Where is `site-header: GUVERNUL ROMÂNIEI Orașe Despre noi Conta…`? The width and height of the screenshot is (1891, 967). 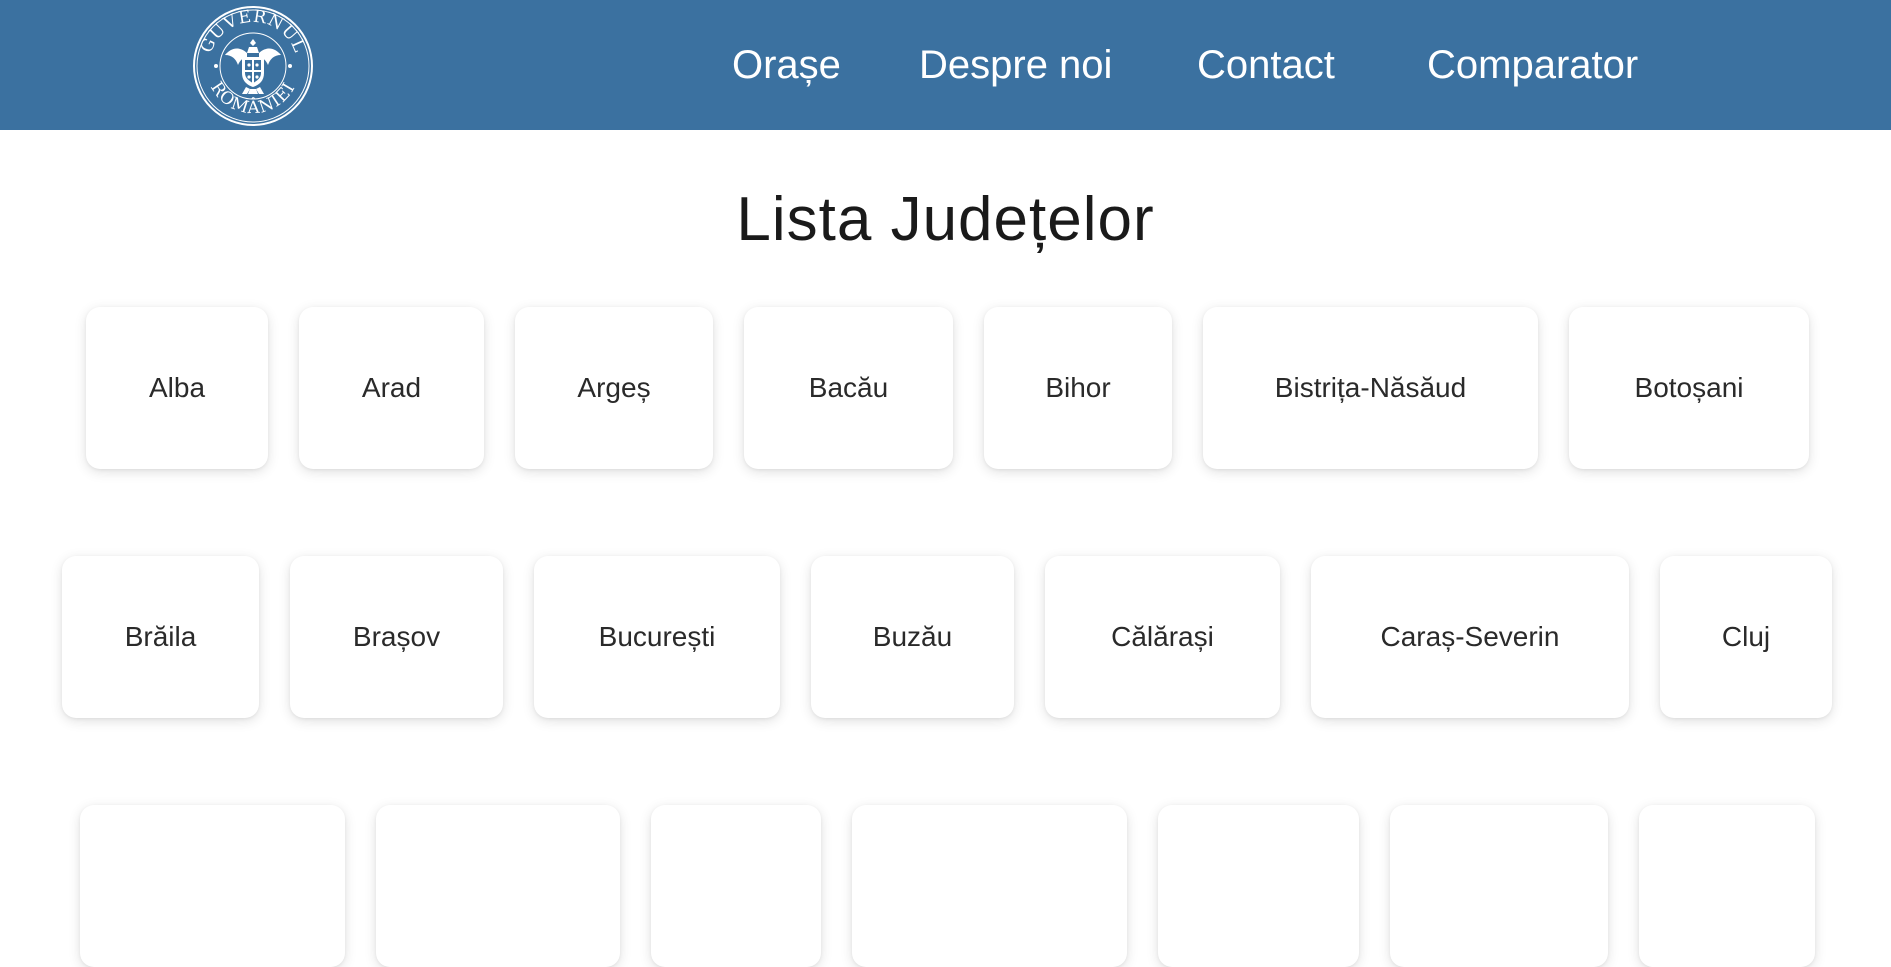 site-header: GUVERNUL ROMÂNIEI Orașe Despre noi Conta… is located at coordinates (945, 65).